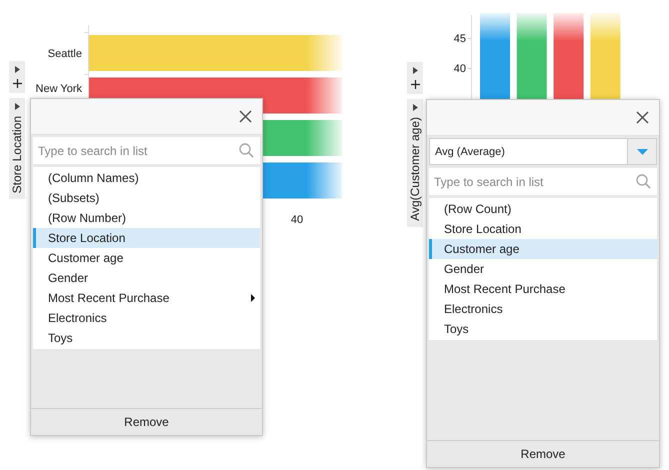 The height and width of the screenshot is (470, 669). Describe the element at coordinates (460, 39) in the screenshot. I see `tick-label: 45` at that location.